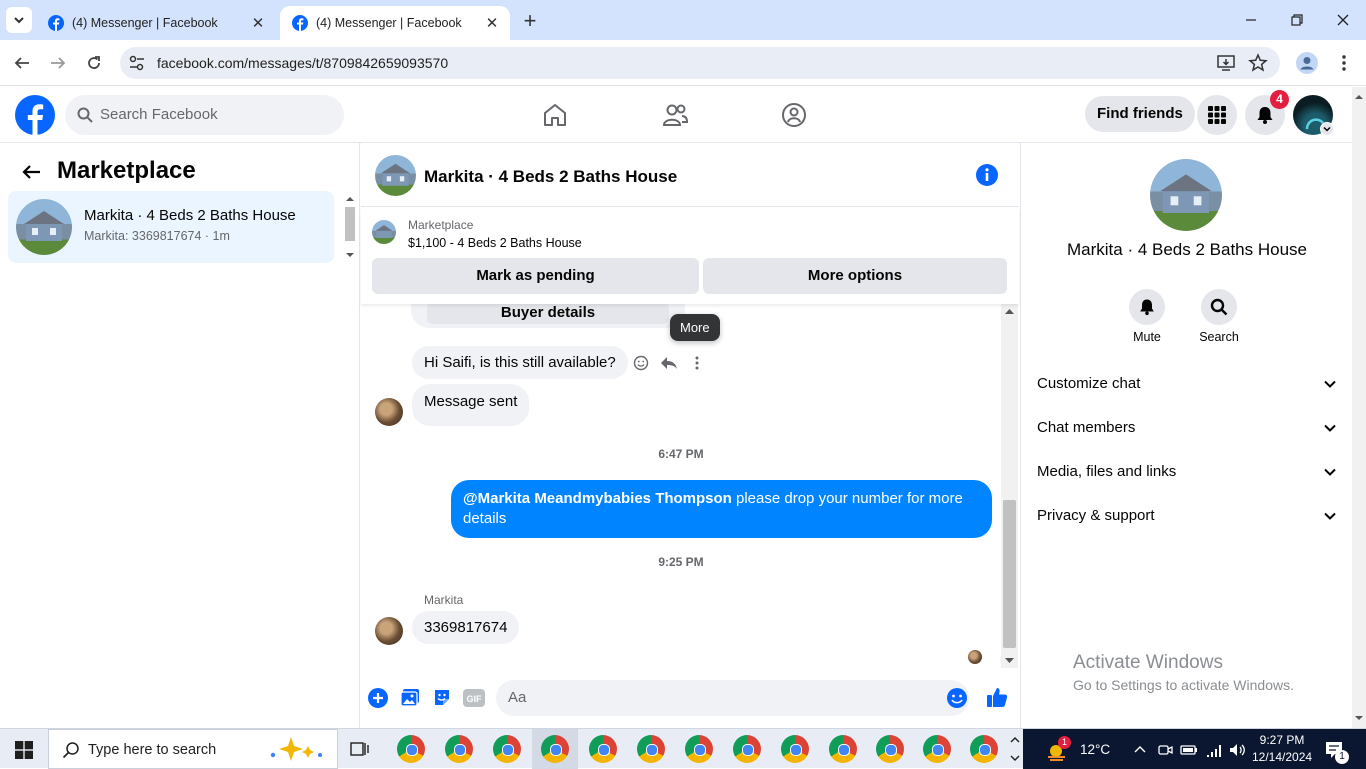  Describe the element at coordinates (466, 627) in the screenshot. I see `message-bubble-incoming: 3369817674` at that location.